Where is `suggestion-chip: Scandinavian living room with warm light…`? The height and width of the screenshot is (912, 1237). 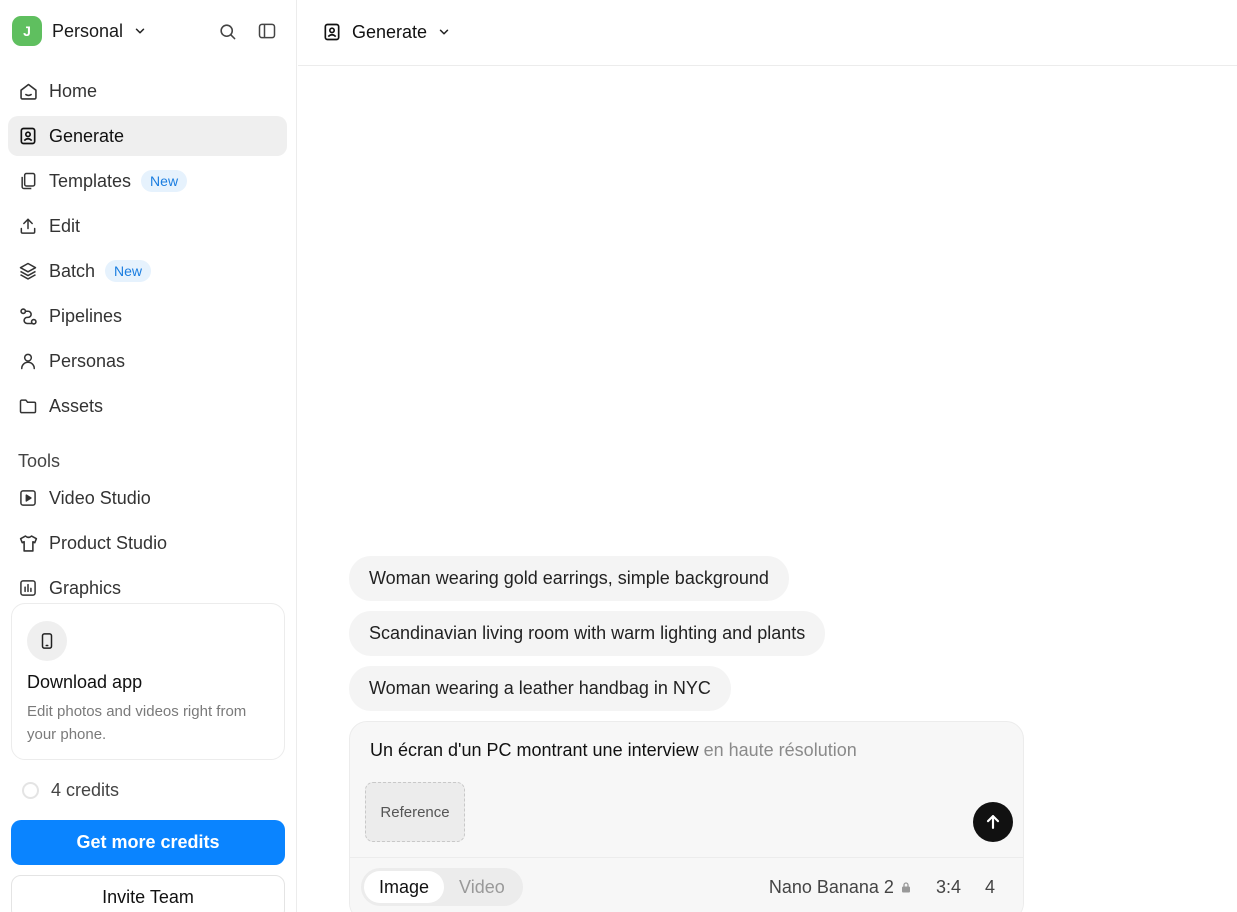 suggestion-chip: Scandinavian living room with warm light… is located at coordinates (587, 633).